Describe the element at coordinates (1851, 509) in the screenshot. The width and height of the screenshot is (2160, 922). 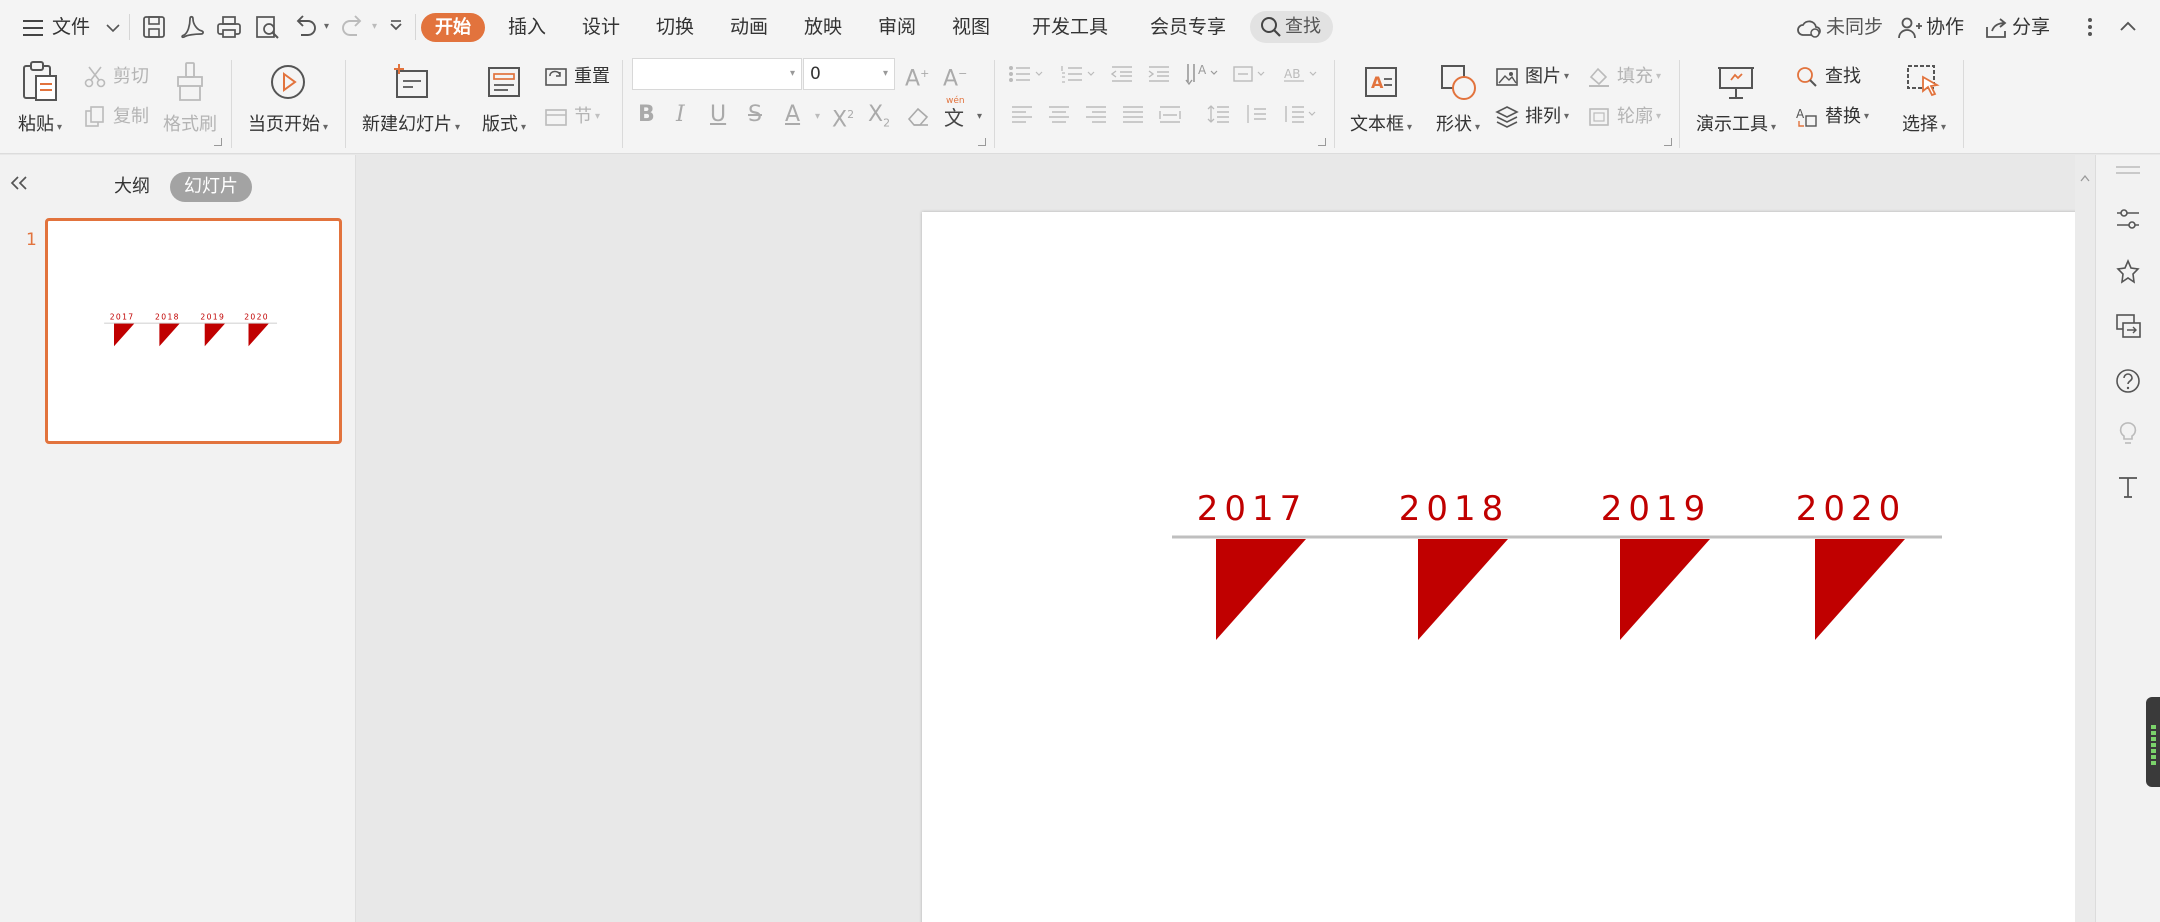
I see `timeline-year-label: 2020` at that location.